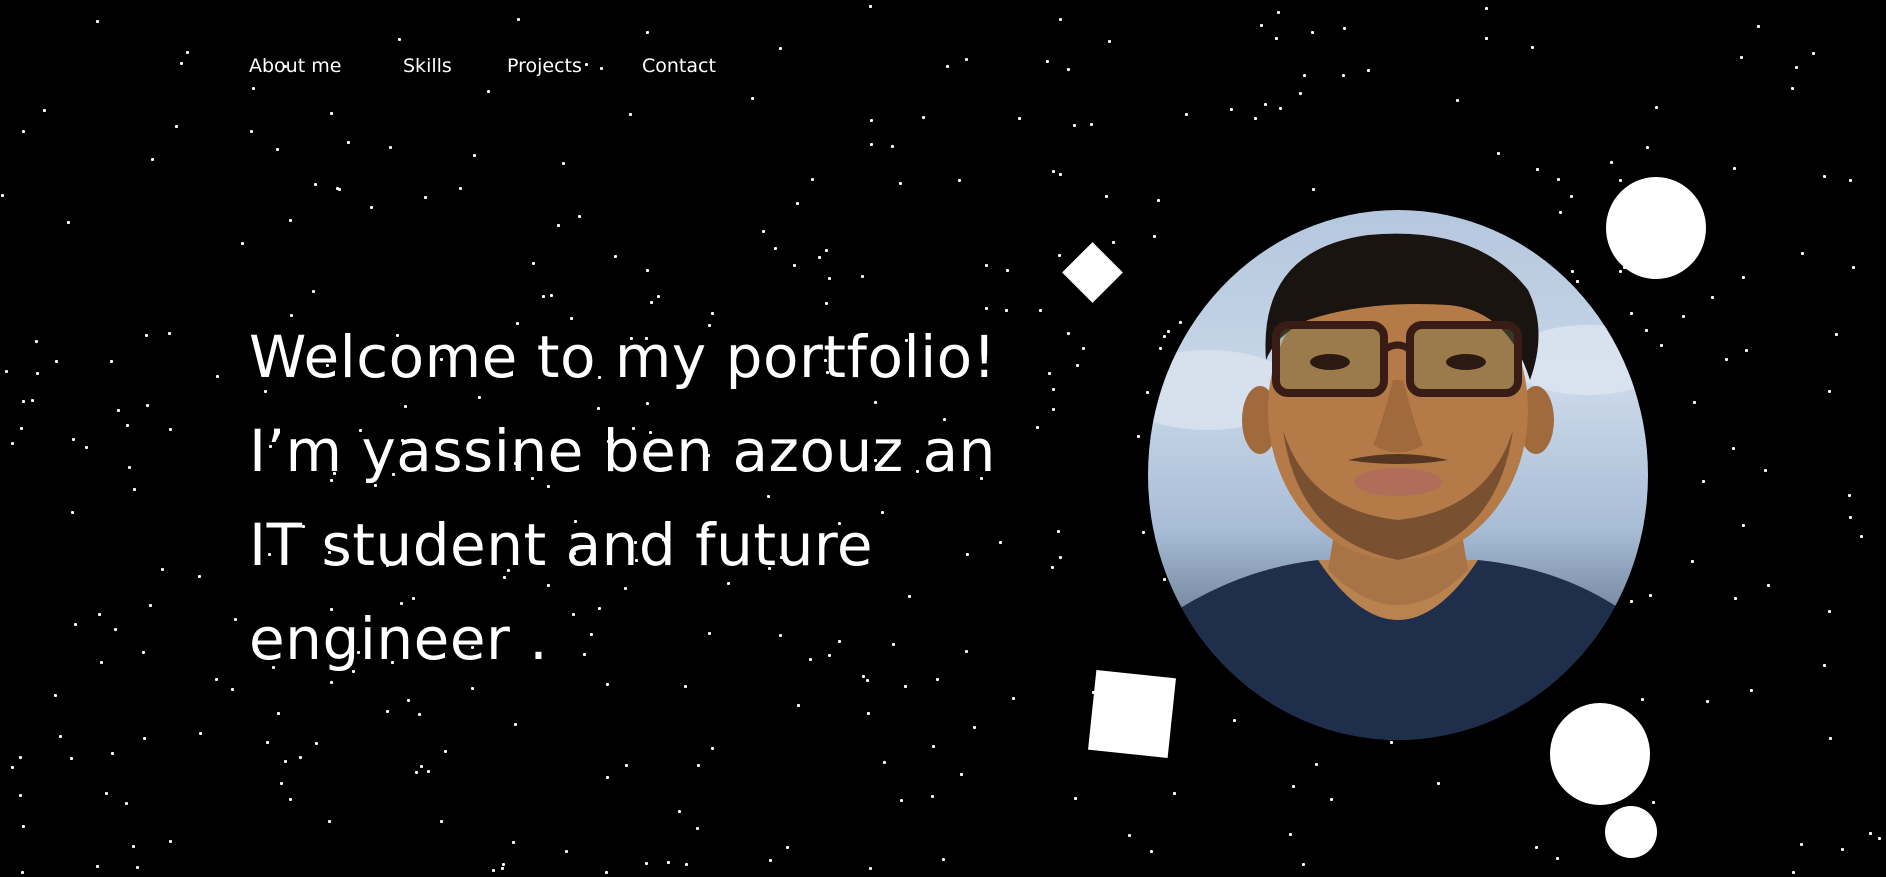 The image size is (1886, 877). What do you see at coordinates (1656, 228) in the screenshot?
I see `decorative-circle-large-top` at bounding box center [1656, 228].